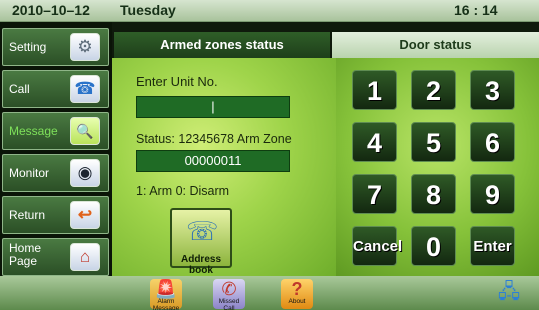 The image size is (539, 310). Describe the element at coordinates (492, 90) in the screenshot. I see `key-3: 3` at that location.